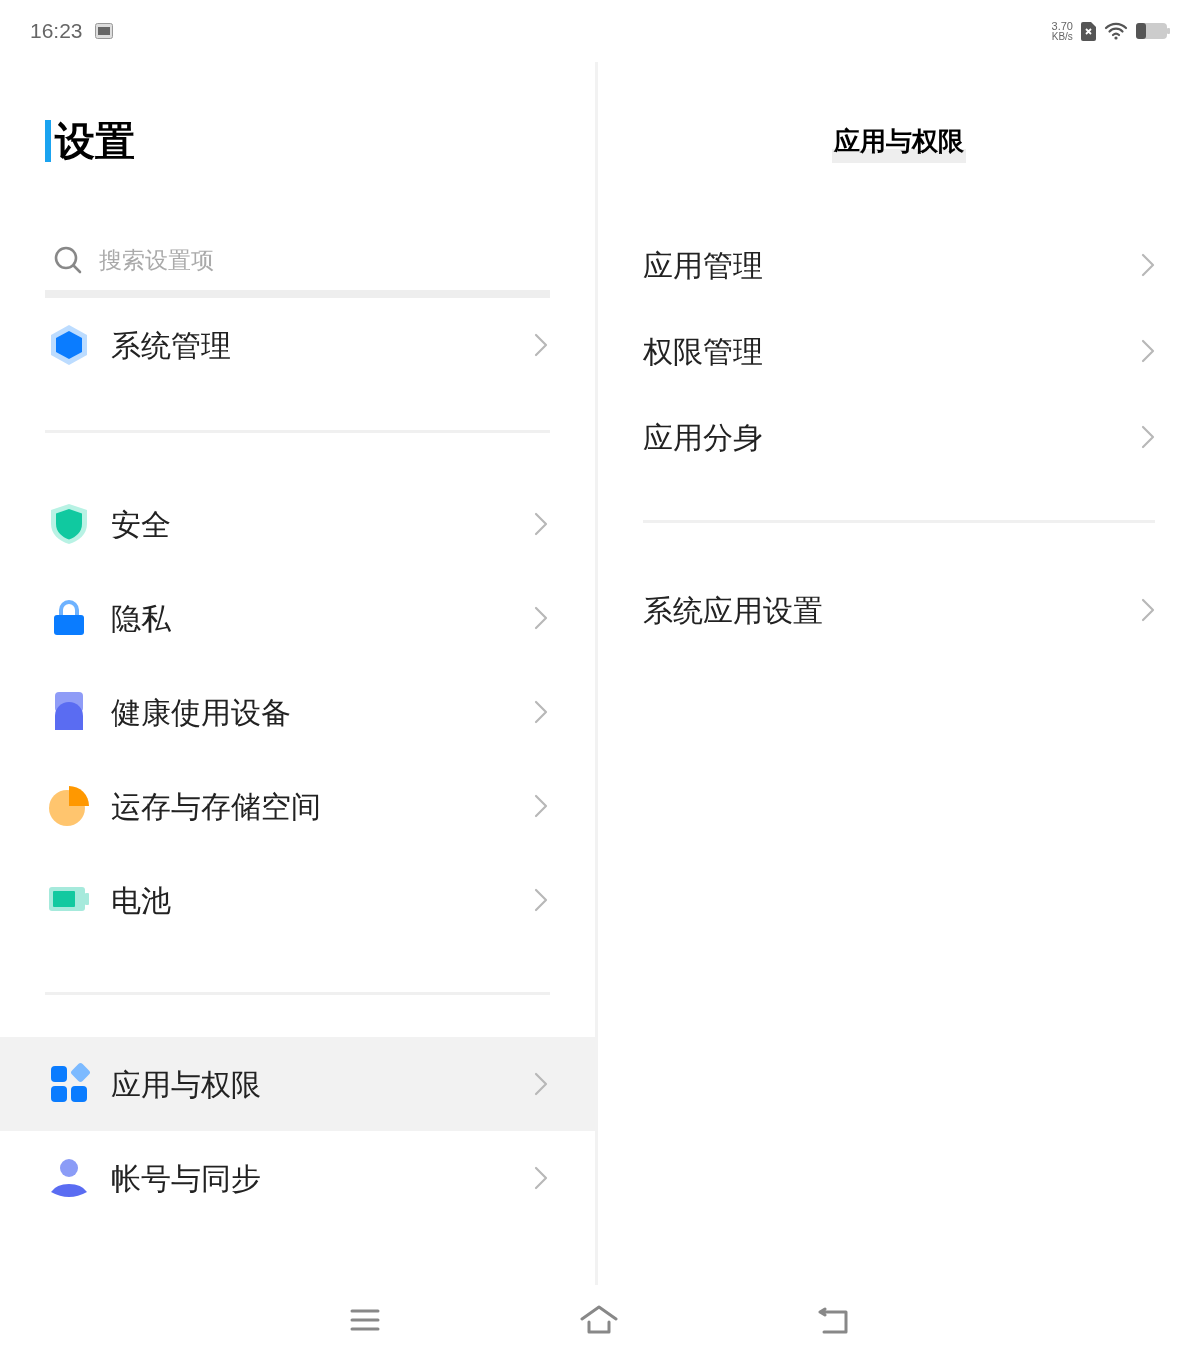 This screenshot has height=1353, width=1200. What do you see at coordinates (1116, 31) in the screenshot?
I see `wifi-icon` at bounding box center [1116, 31].